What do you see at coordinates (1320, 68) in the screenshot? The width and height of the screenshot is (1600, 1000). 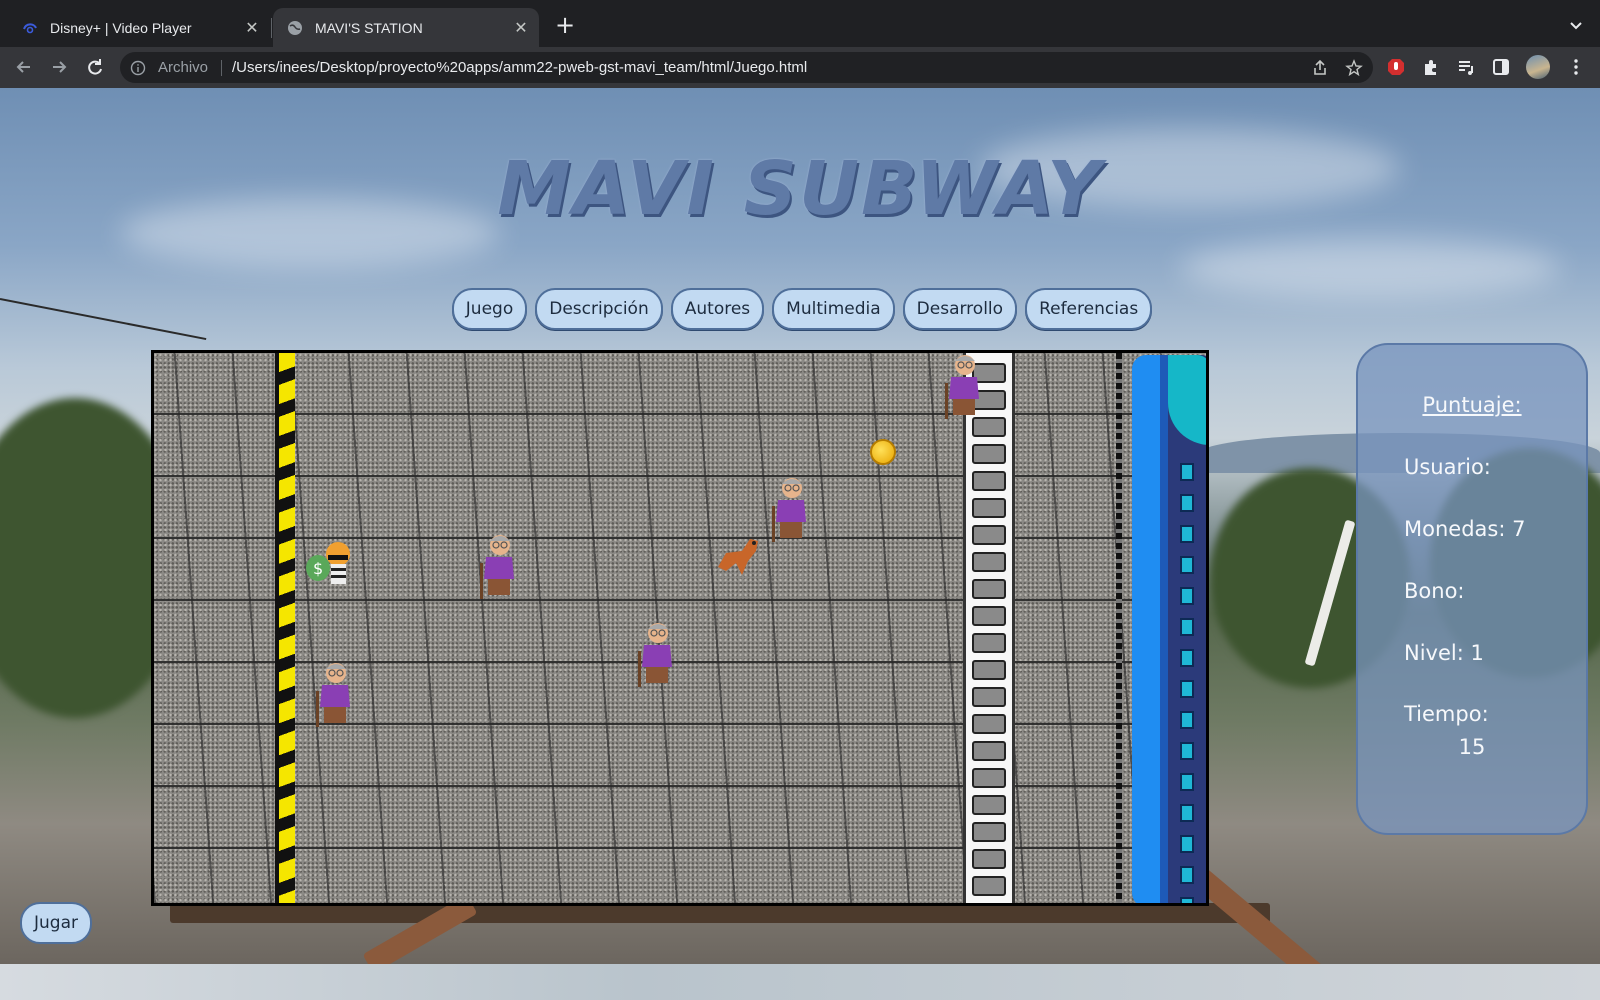 I see `share-icon` at bounding box center [1320, 68].